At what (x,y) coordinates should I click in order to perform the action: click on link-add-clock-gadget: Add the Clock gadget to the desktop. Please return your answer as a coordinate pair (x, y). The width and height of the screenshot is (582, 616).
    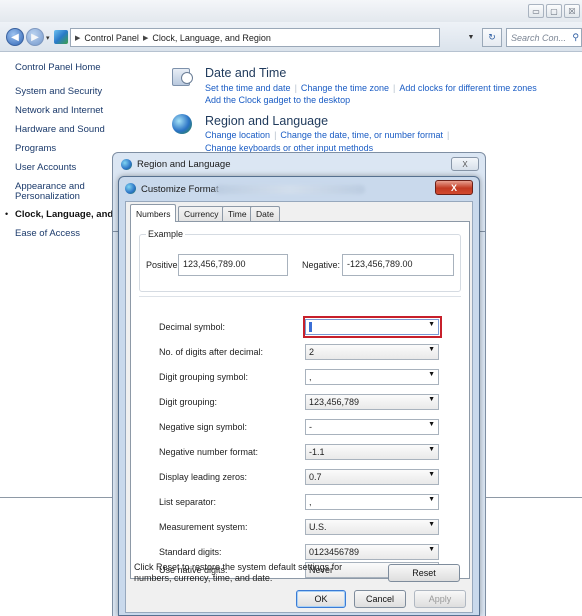
    Looking at the image, I should click on (277, 100).